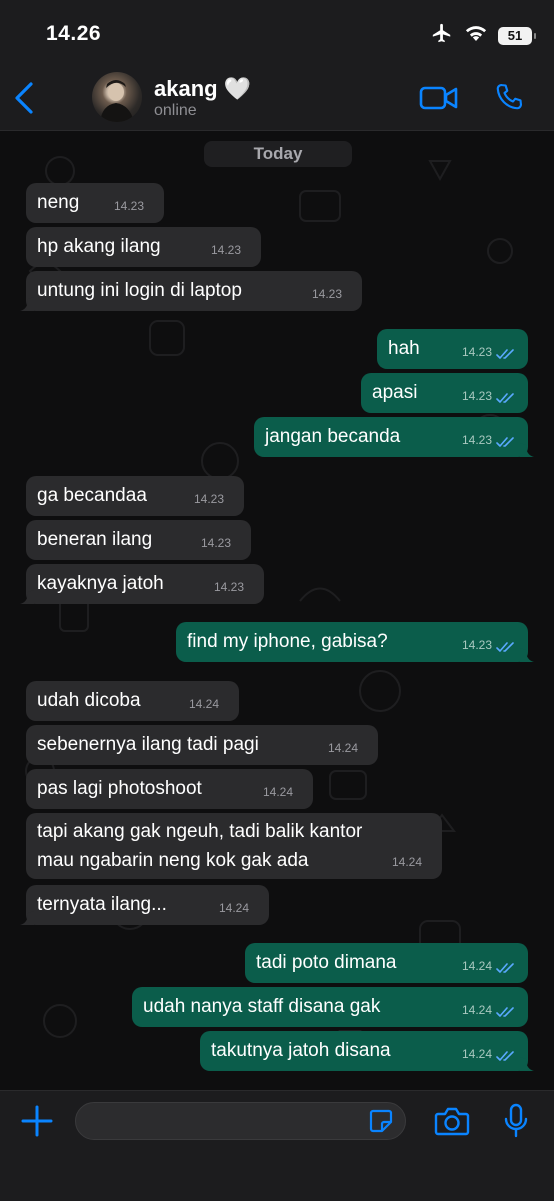 The height and width of the screenshot is (1201, 554). I want to click on message-text: pas lagi photoshoot, so click(119, 788).